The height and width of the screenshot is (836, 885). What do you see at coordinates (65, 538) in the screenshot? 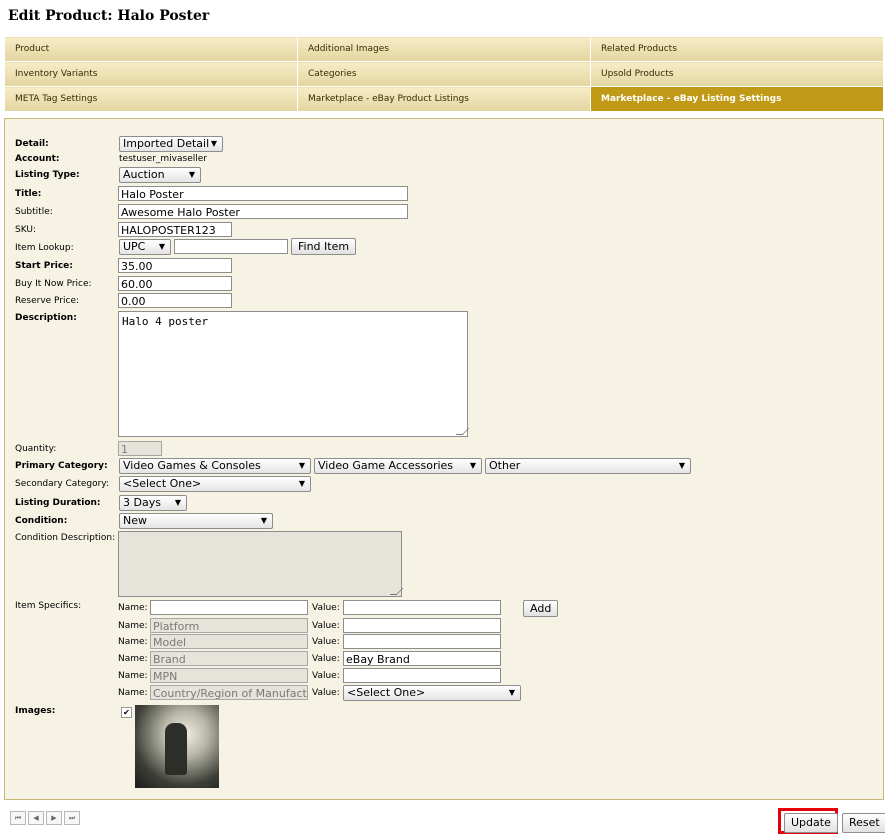
I see `condition-description-label: Condition Description:` at bounding box center [65, 538].